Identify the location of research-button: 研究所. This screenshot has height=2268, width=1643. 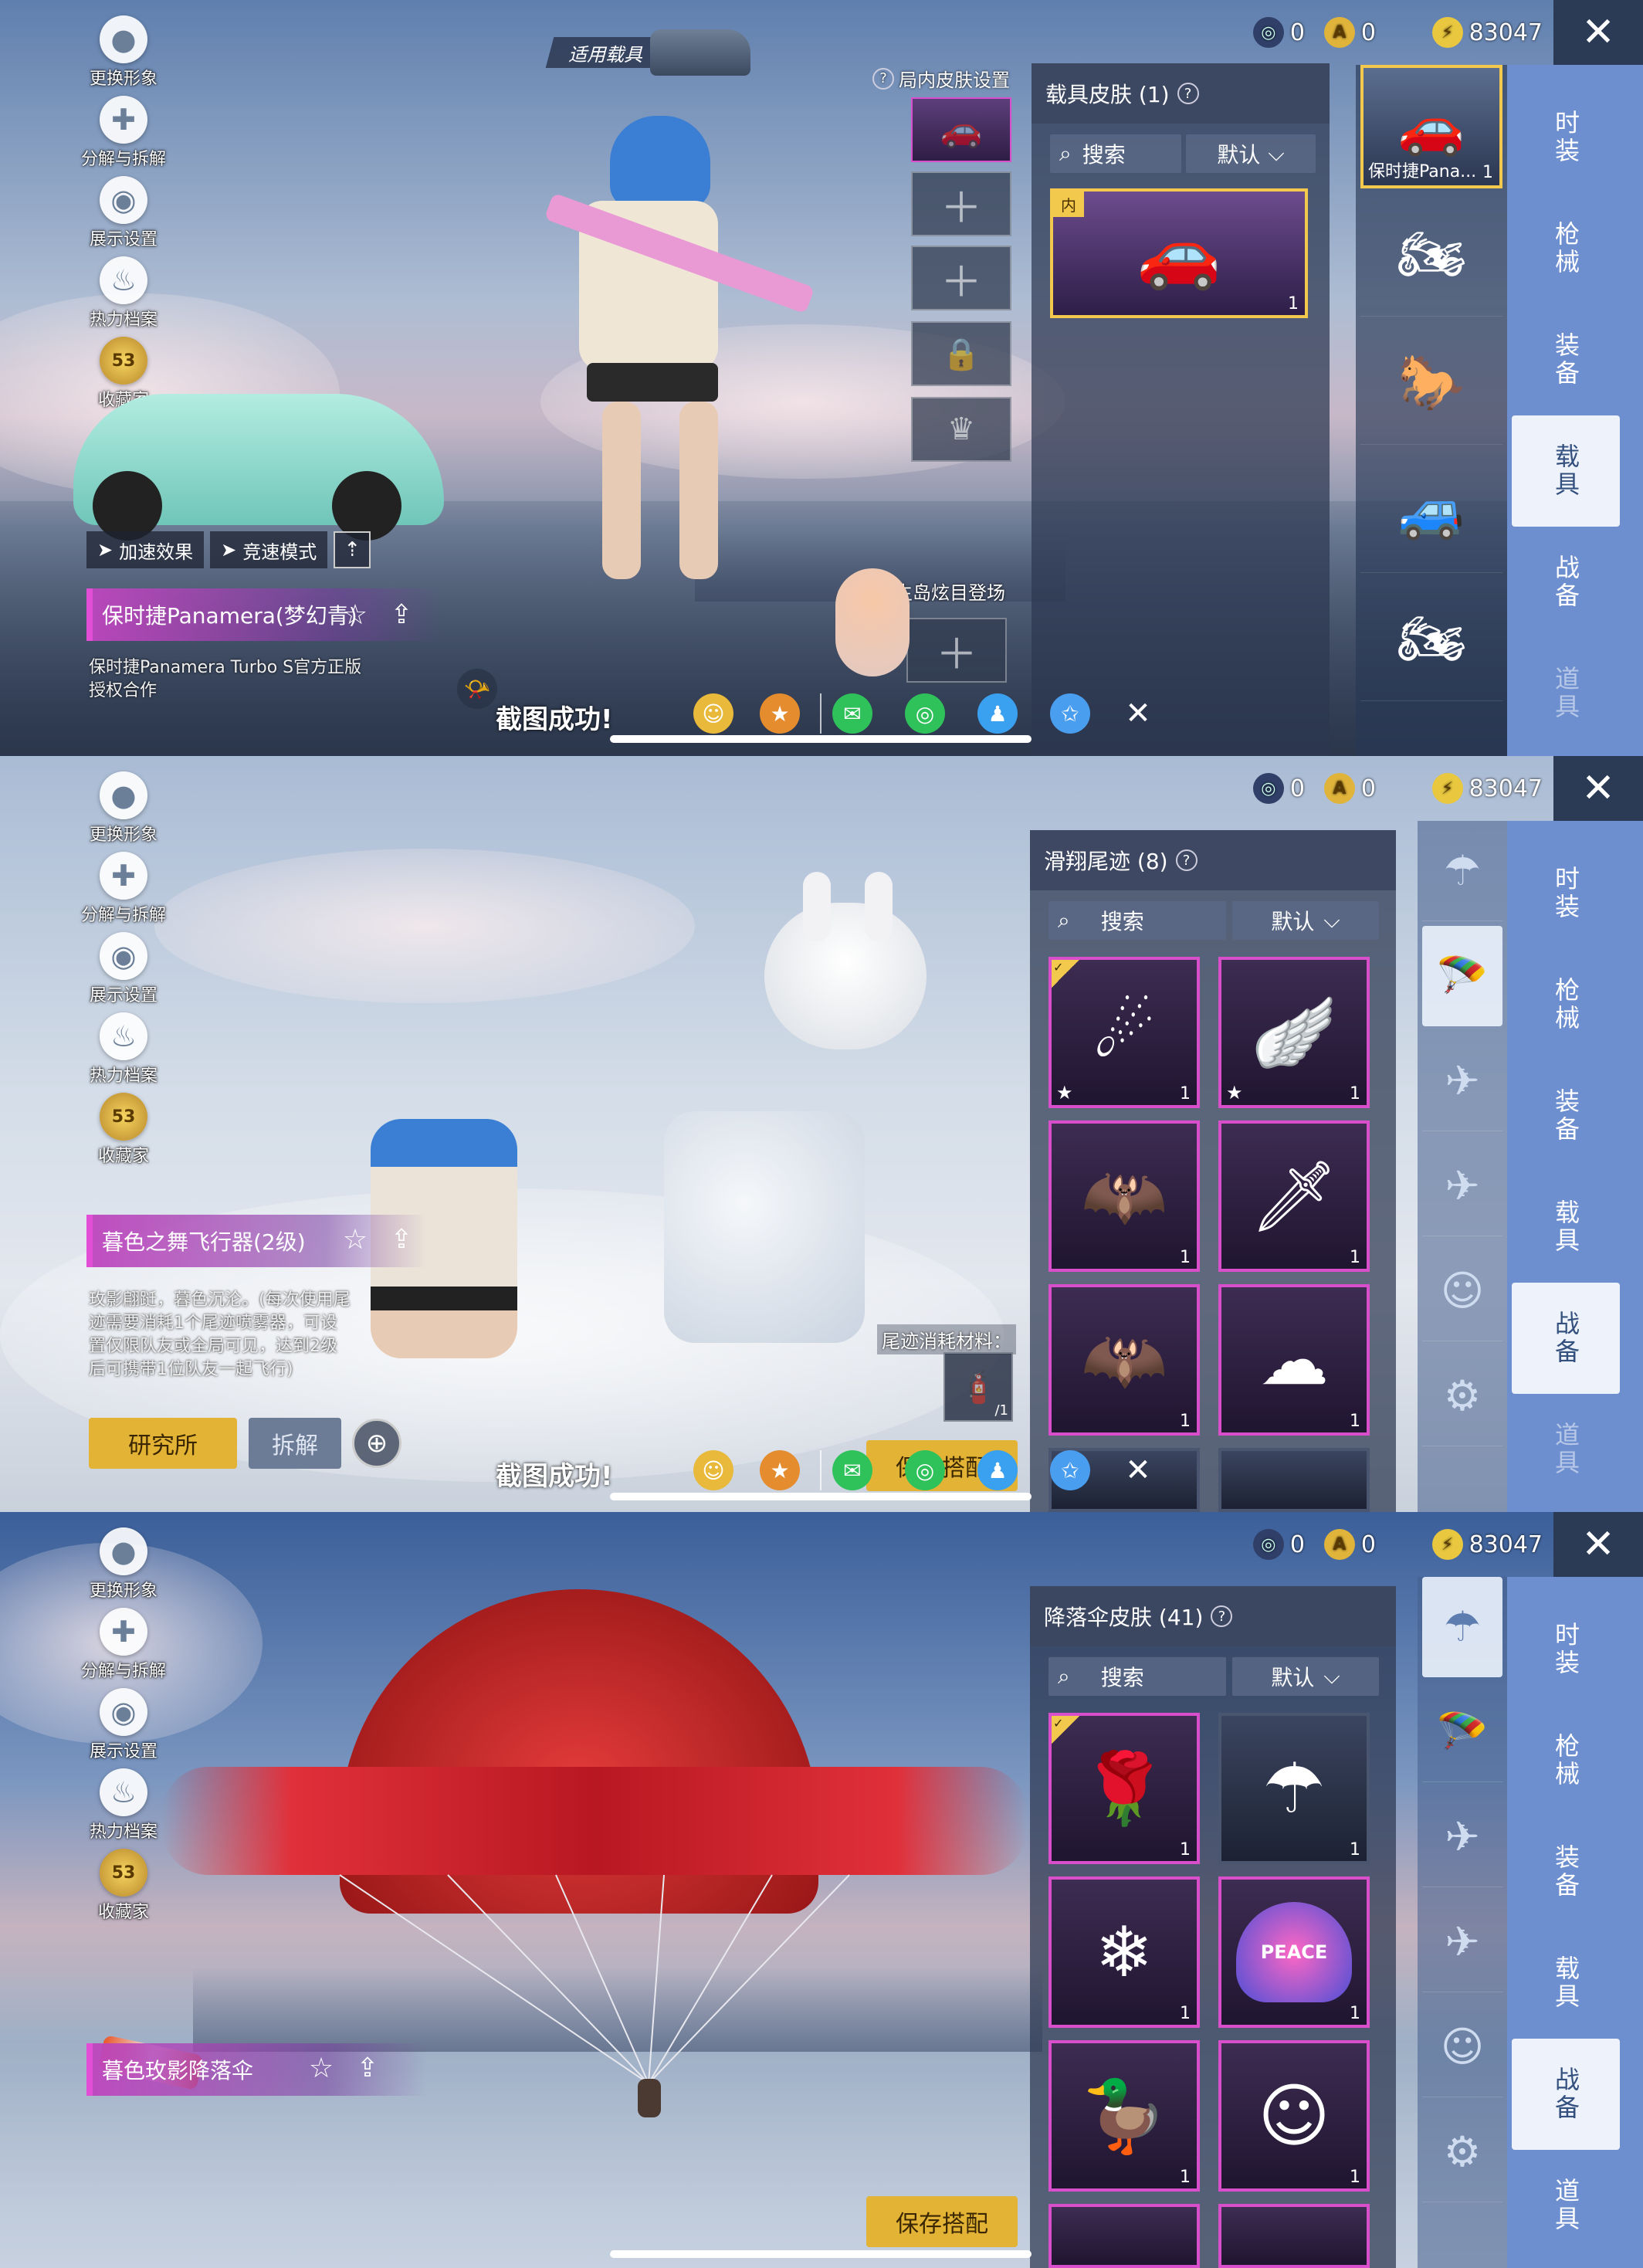
(163, 1443).